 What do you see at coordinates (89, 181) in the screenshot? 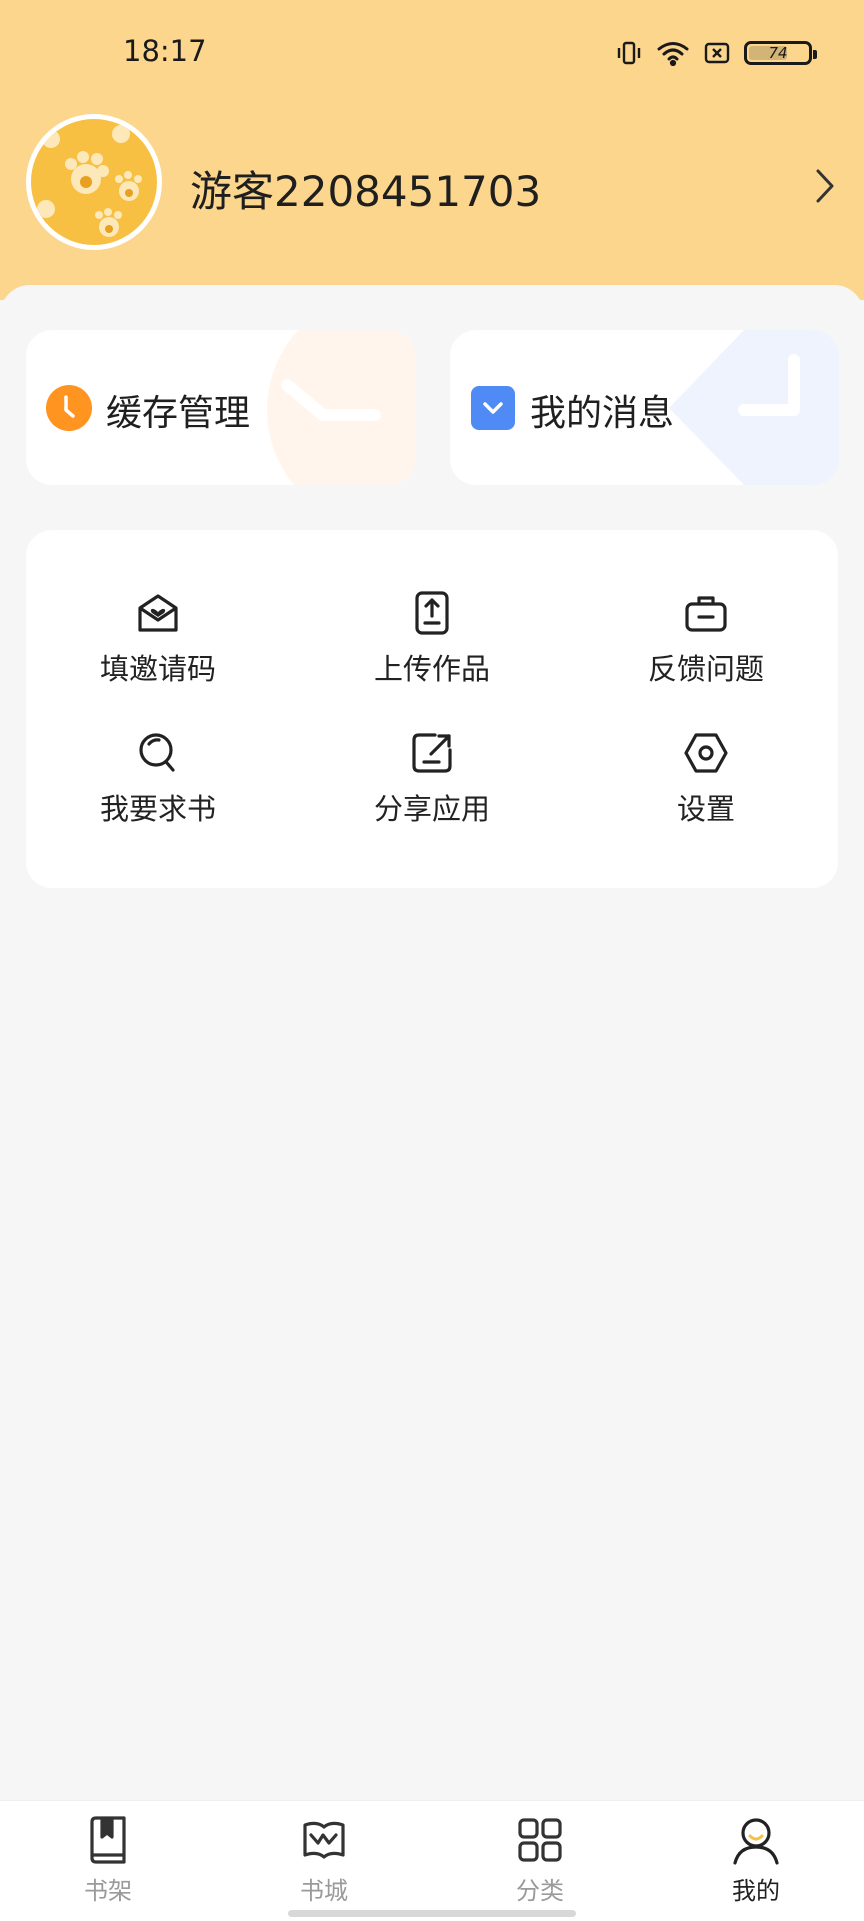
I see `paw-pattern-icon` at bounding box center [89, 181].